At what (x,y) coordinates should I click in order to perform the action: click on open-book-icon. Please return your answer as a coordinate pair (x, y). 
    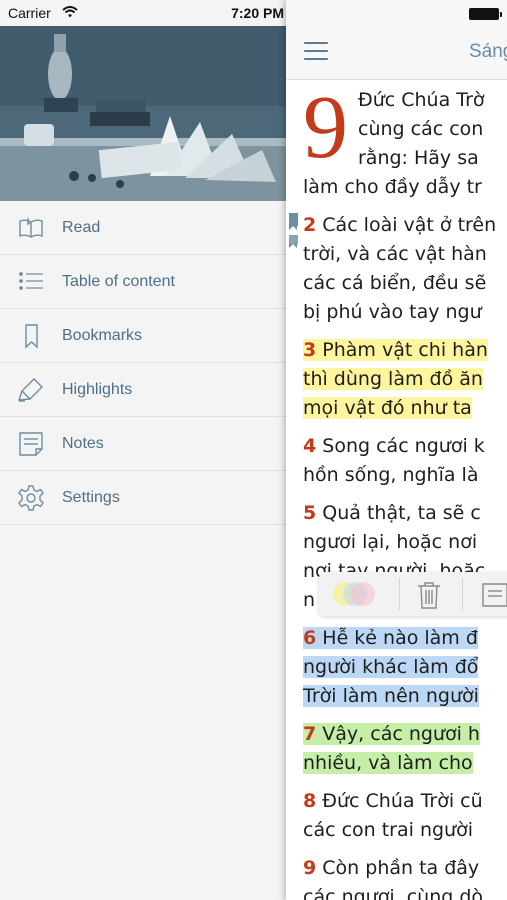
    Looking at the image, I should click on (31, 228).